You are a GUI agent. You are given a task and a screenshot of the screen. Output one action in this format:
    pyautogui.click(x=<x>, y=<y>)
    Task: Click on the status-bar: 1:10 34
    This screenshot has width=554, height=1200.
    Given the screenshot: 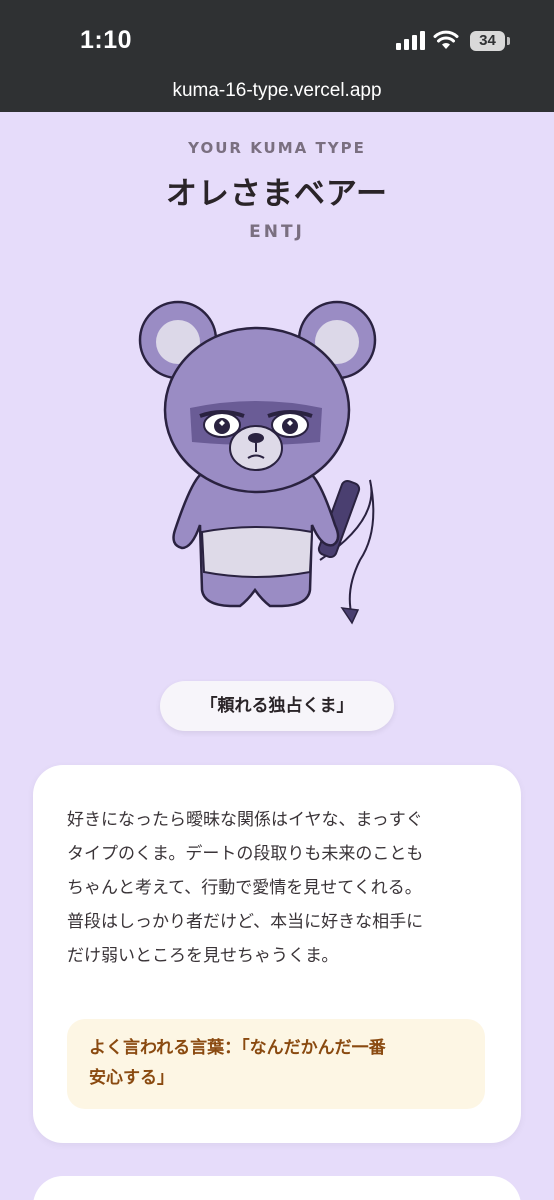 What is the action you would take?
    pyautogui.click(x=277, y=40)
    